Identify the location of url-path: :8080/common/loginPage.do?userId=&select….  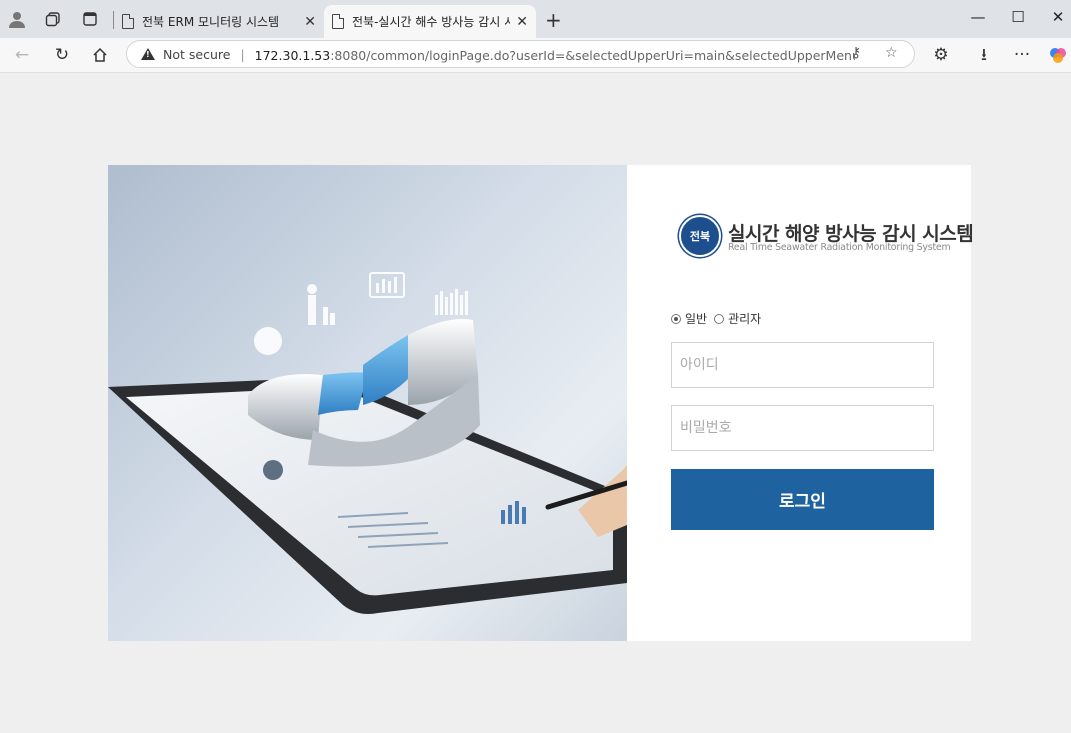
(592, 55).